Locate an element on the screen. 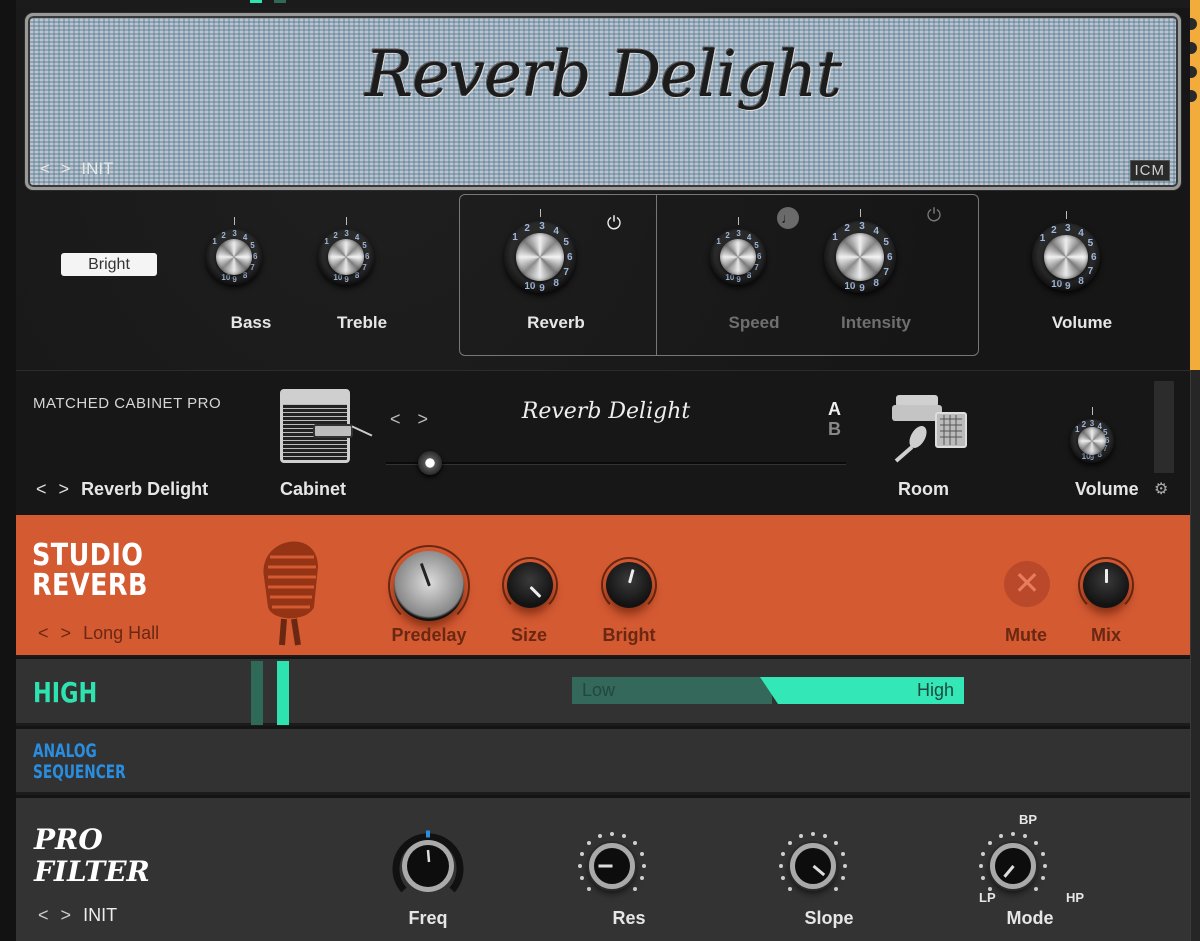 The width and height of the screenshot is (1200, 941). stripe-dot is located at coordinates (1193, 24).